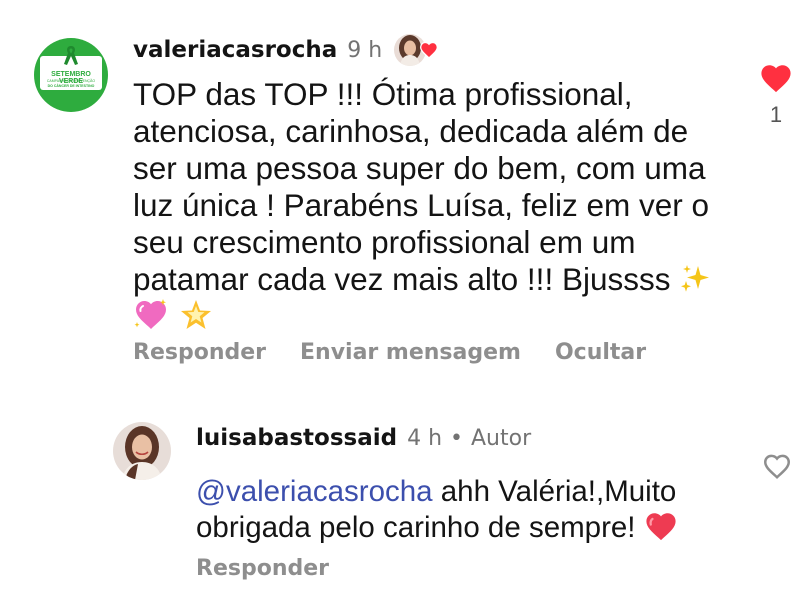 The image size is (800, 600). Describe the element at coordinates (71, 55) in the screenshot. I see `green-ribbon-icon` at that location.